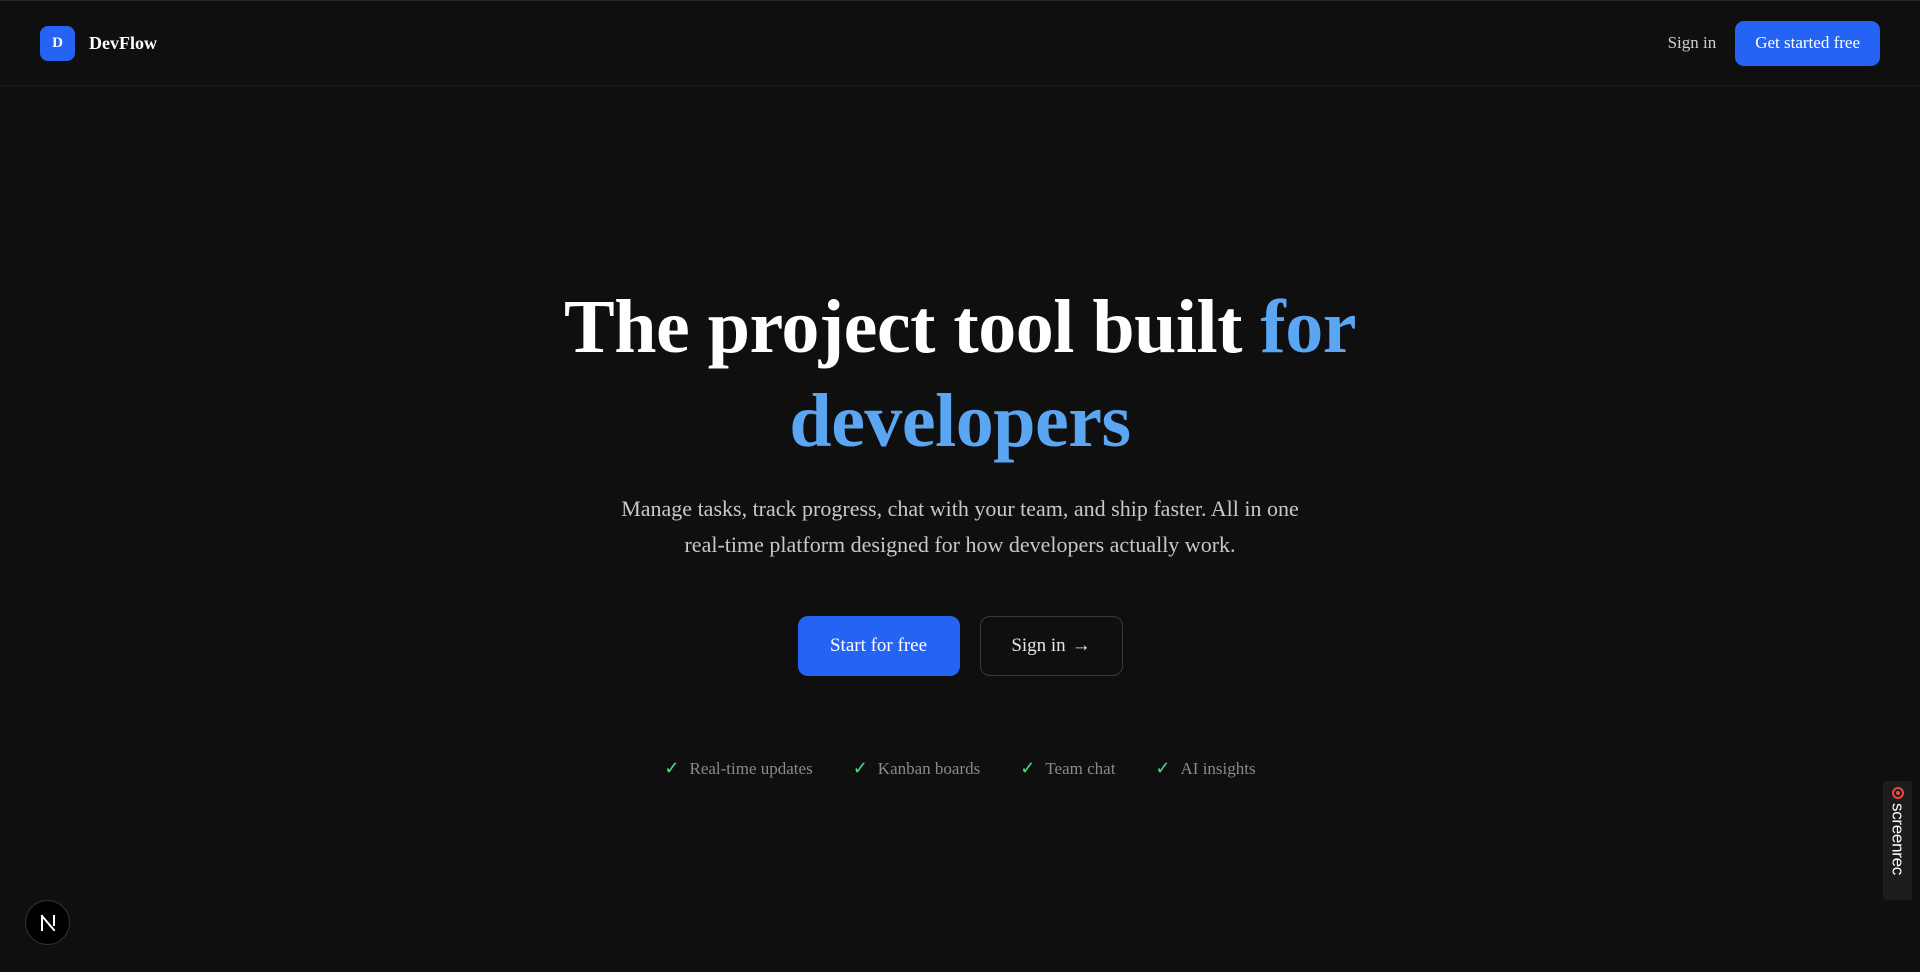  I want to click on arrow-right-icon: →, so click(1081, 645).